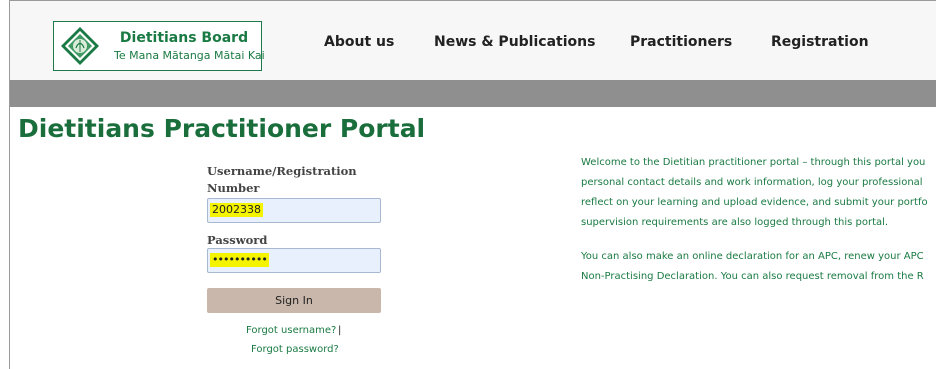 This screenshot has width=936, height=369. Describe the element at coordinates (473, 93) in the screenshot. I see `header-band` at that location.